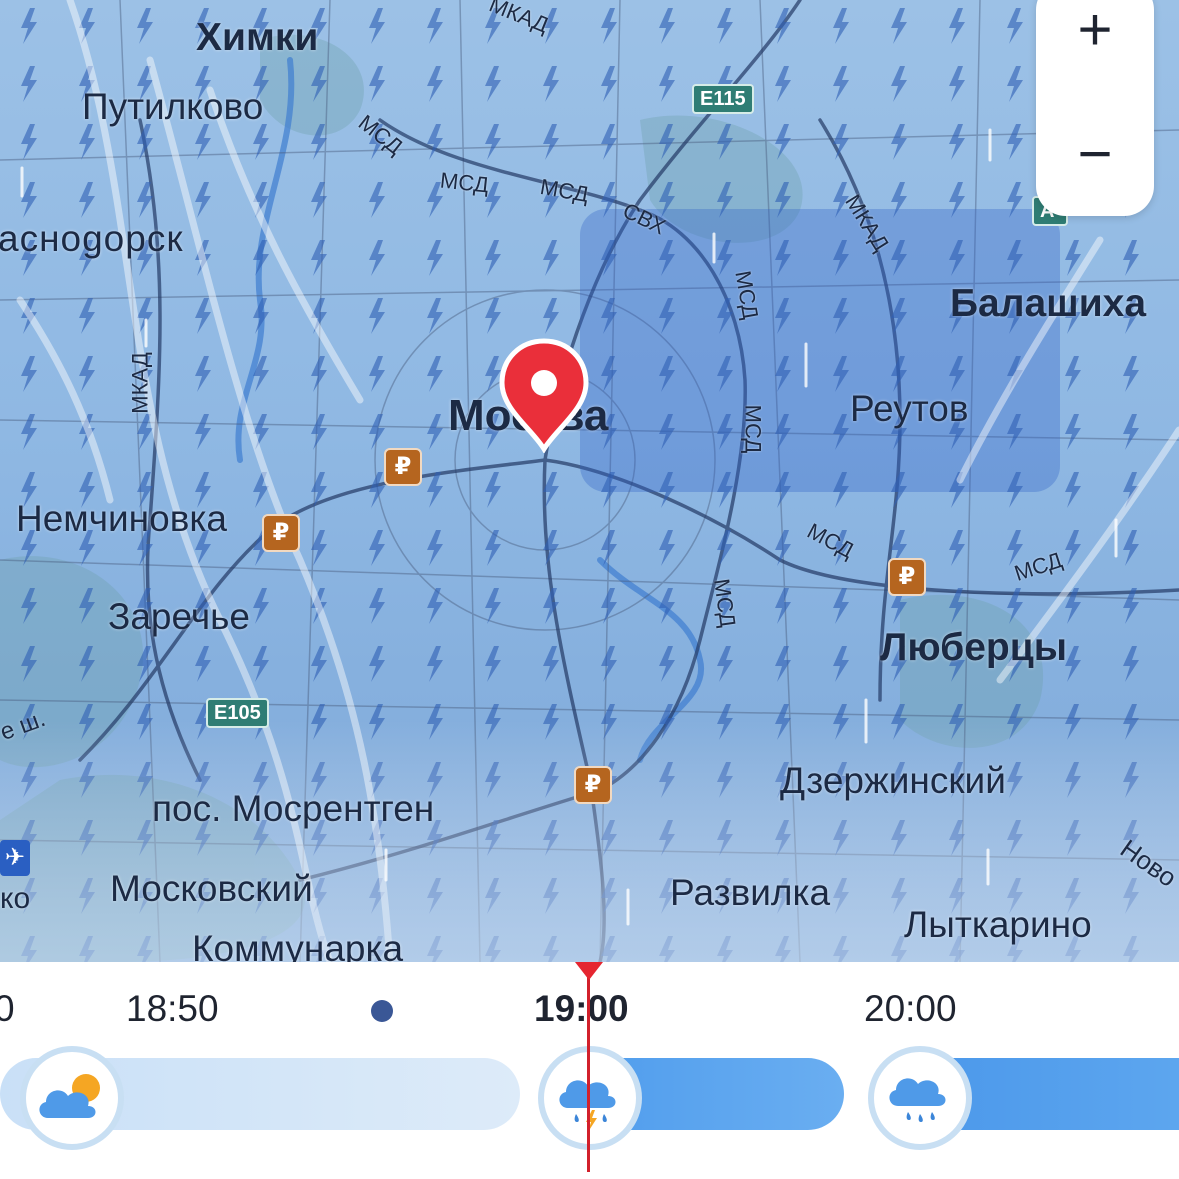 This screenshot has height=1179, width=1179. I want to click on place-nemchinovka: Немчиновка, so click(121, 518).